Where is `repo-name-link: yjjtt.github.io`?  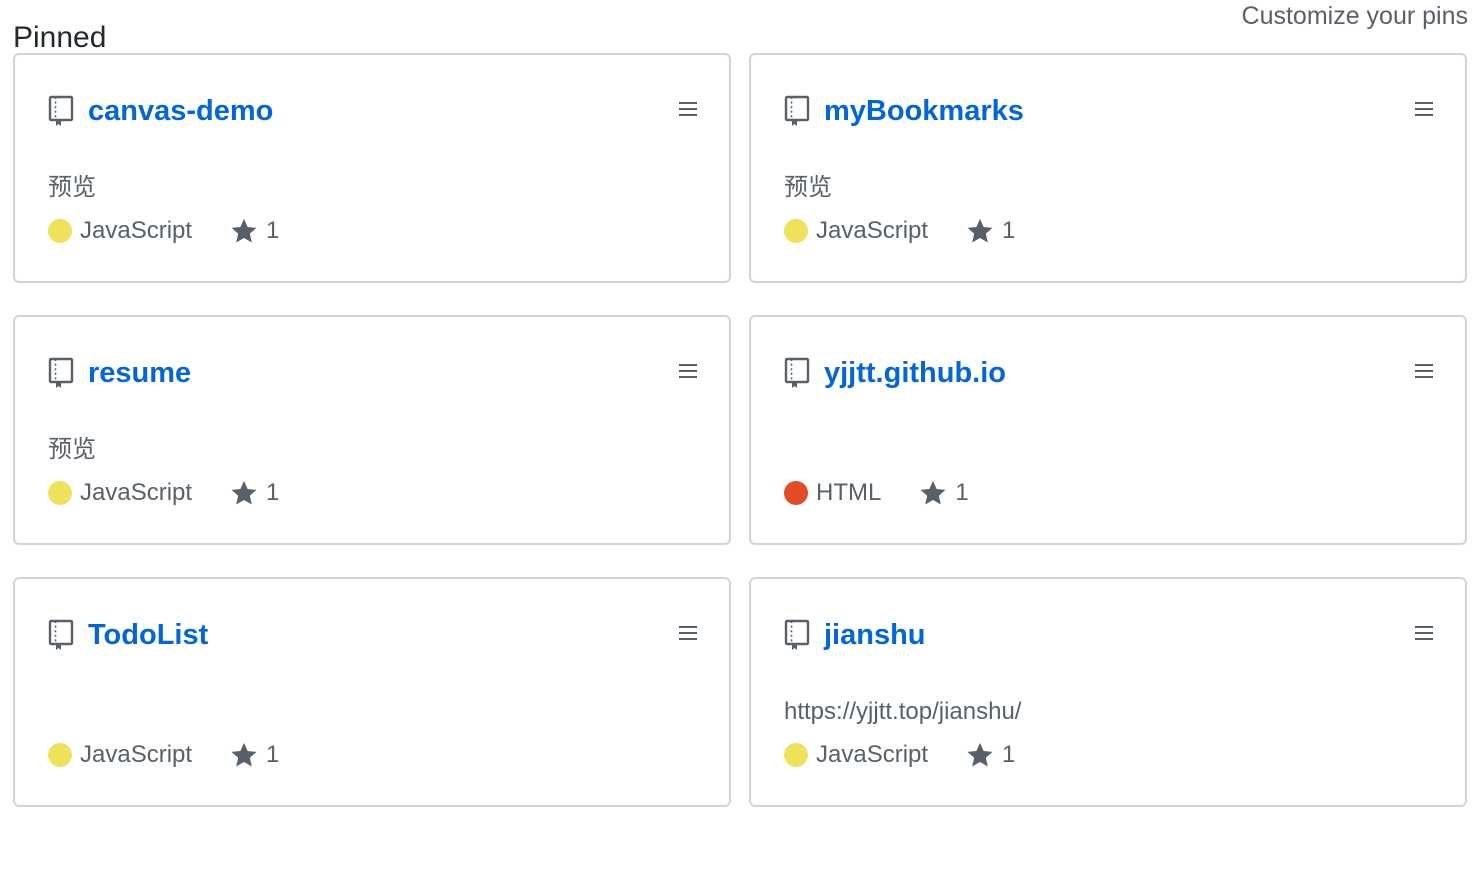
repo-name-link: yjjtt.github.io is located at coordinates (915, 373).